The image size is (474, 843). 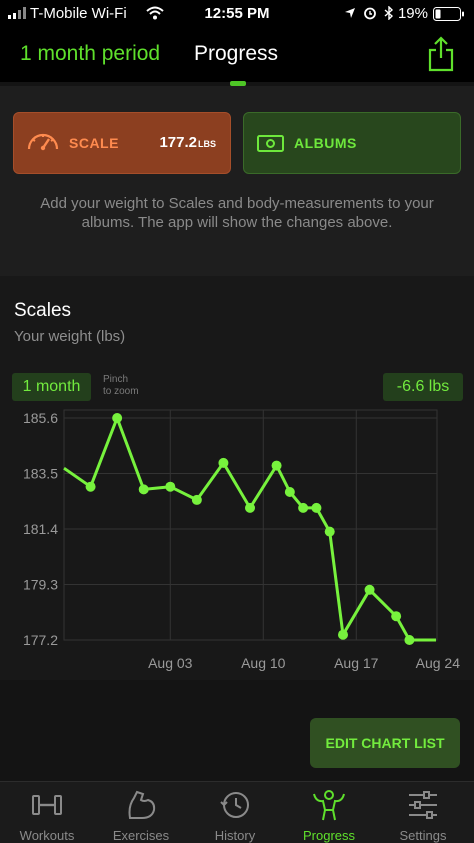 I want to click on tab-exercises: Exercises, so click(x=141, y=812).